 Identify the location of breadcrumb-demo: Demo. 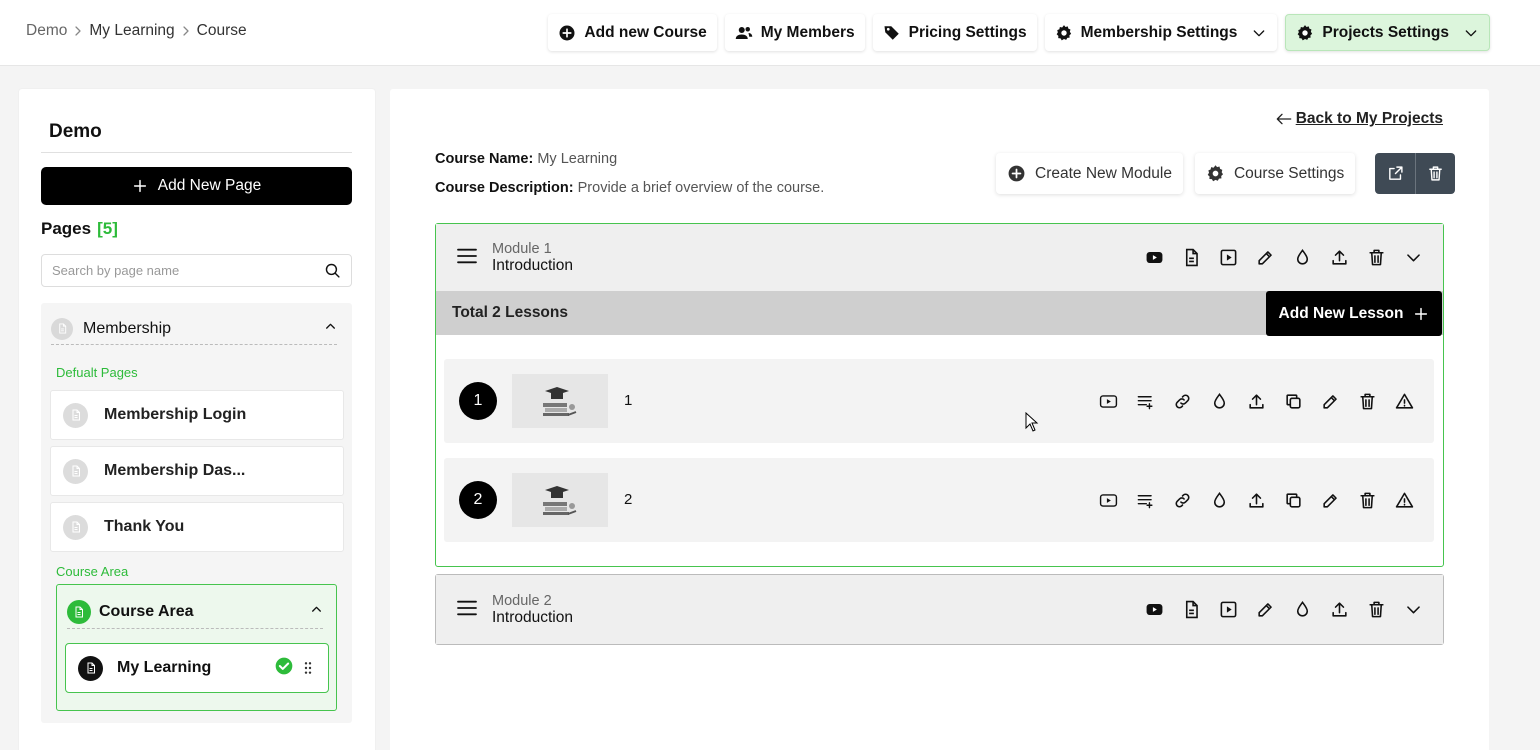
(46, 31).